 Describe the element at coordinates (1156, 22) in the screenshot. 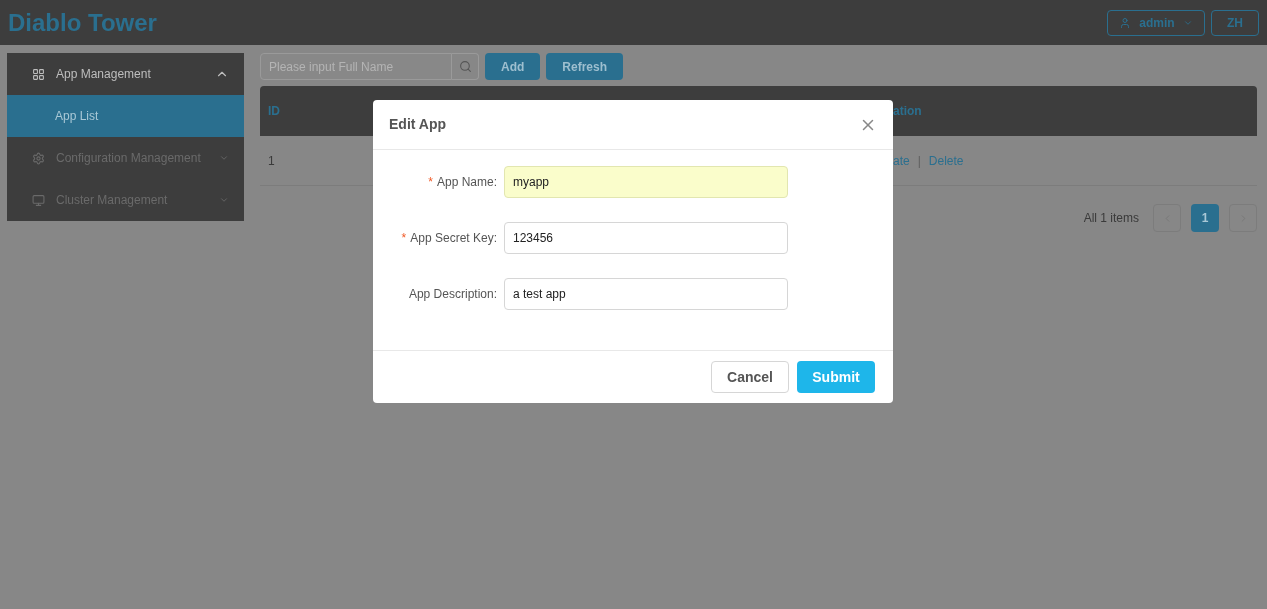

I see `user-menu: admin` at that location.